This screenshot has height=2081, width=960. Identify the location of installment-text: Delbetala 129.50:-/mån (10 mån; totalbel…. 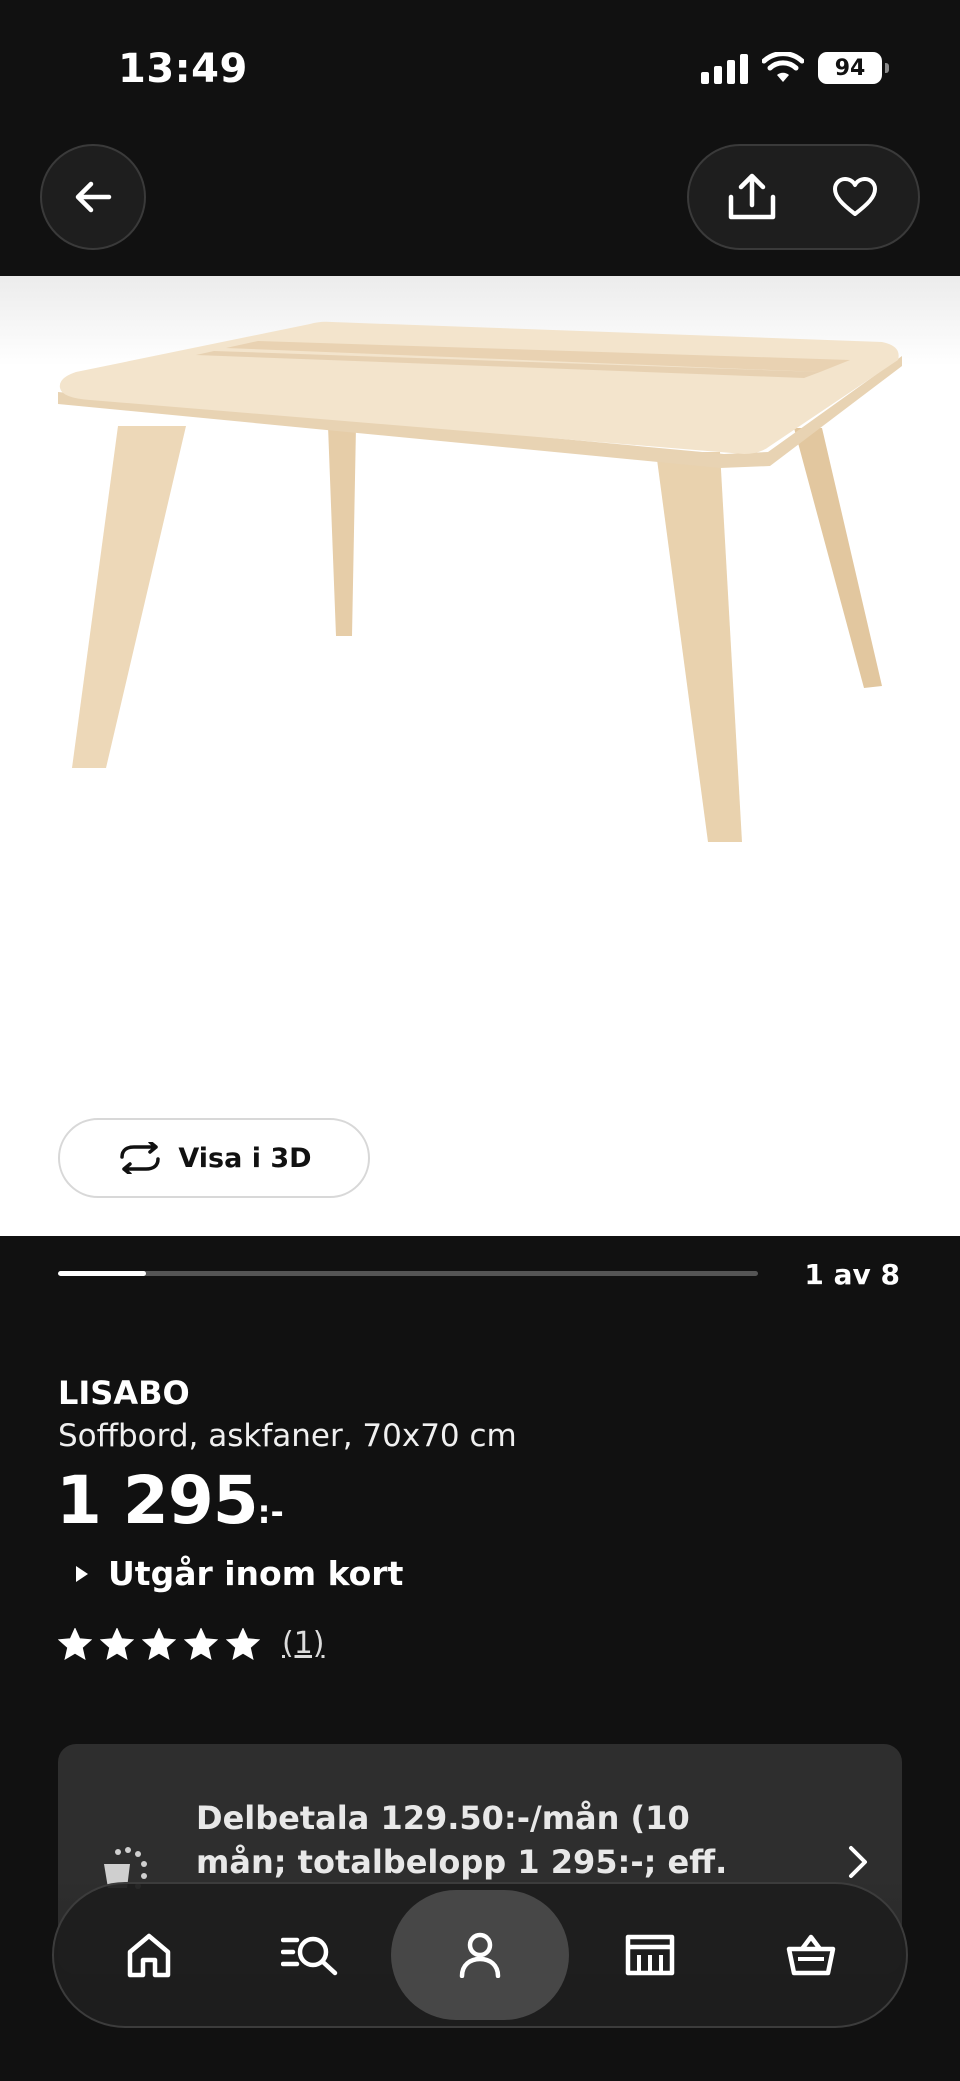
(462, 1840).